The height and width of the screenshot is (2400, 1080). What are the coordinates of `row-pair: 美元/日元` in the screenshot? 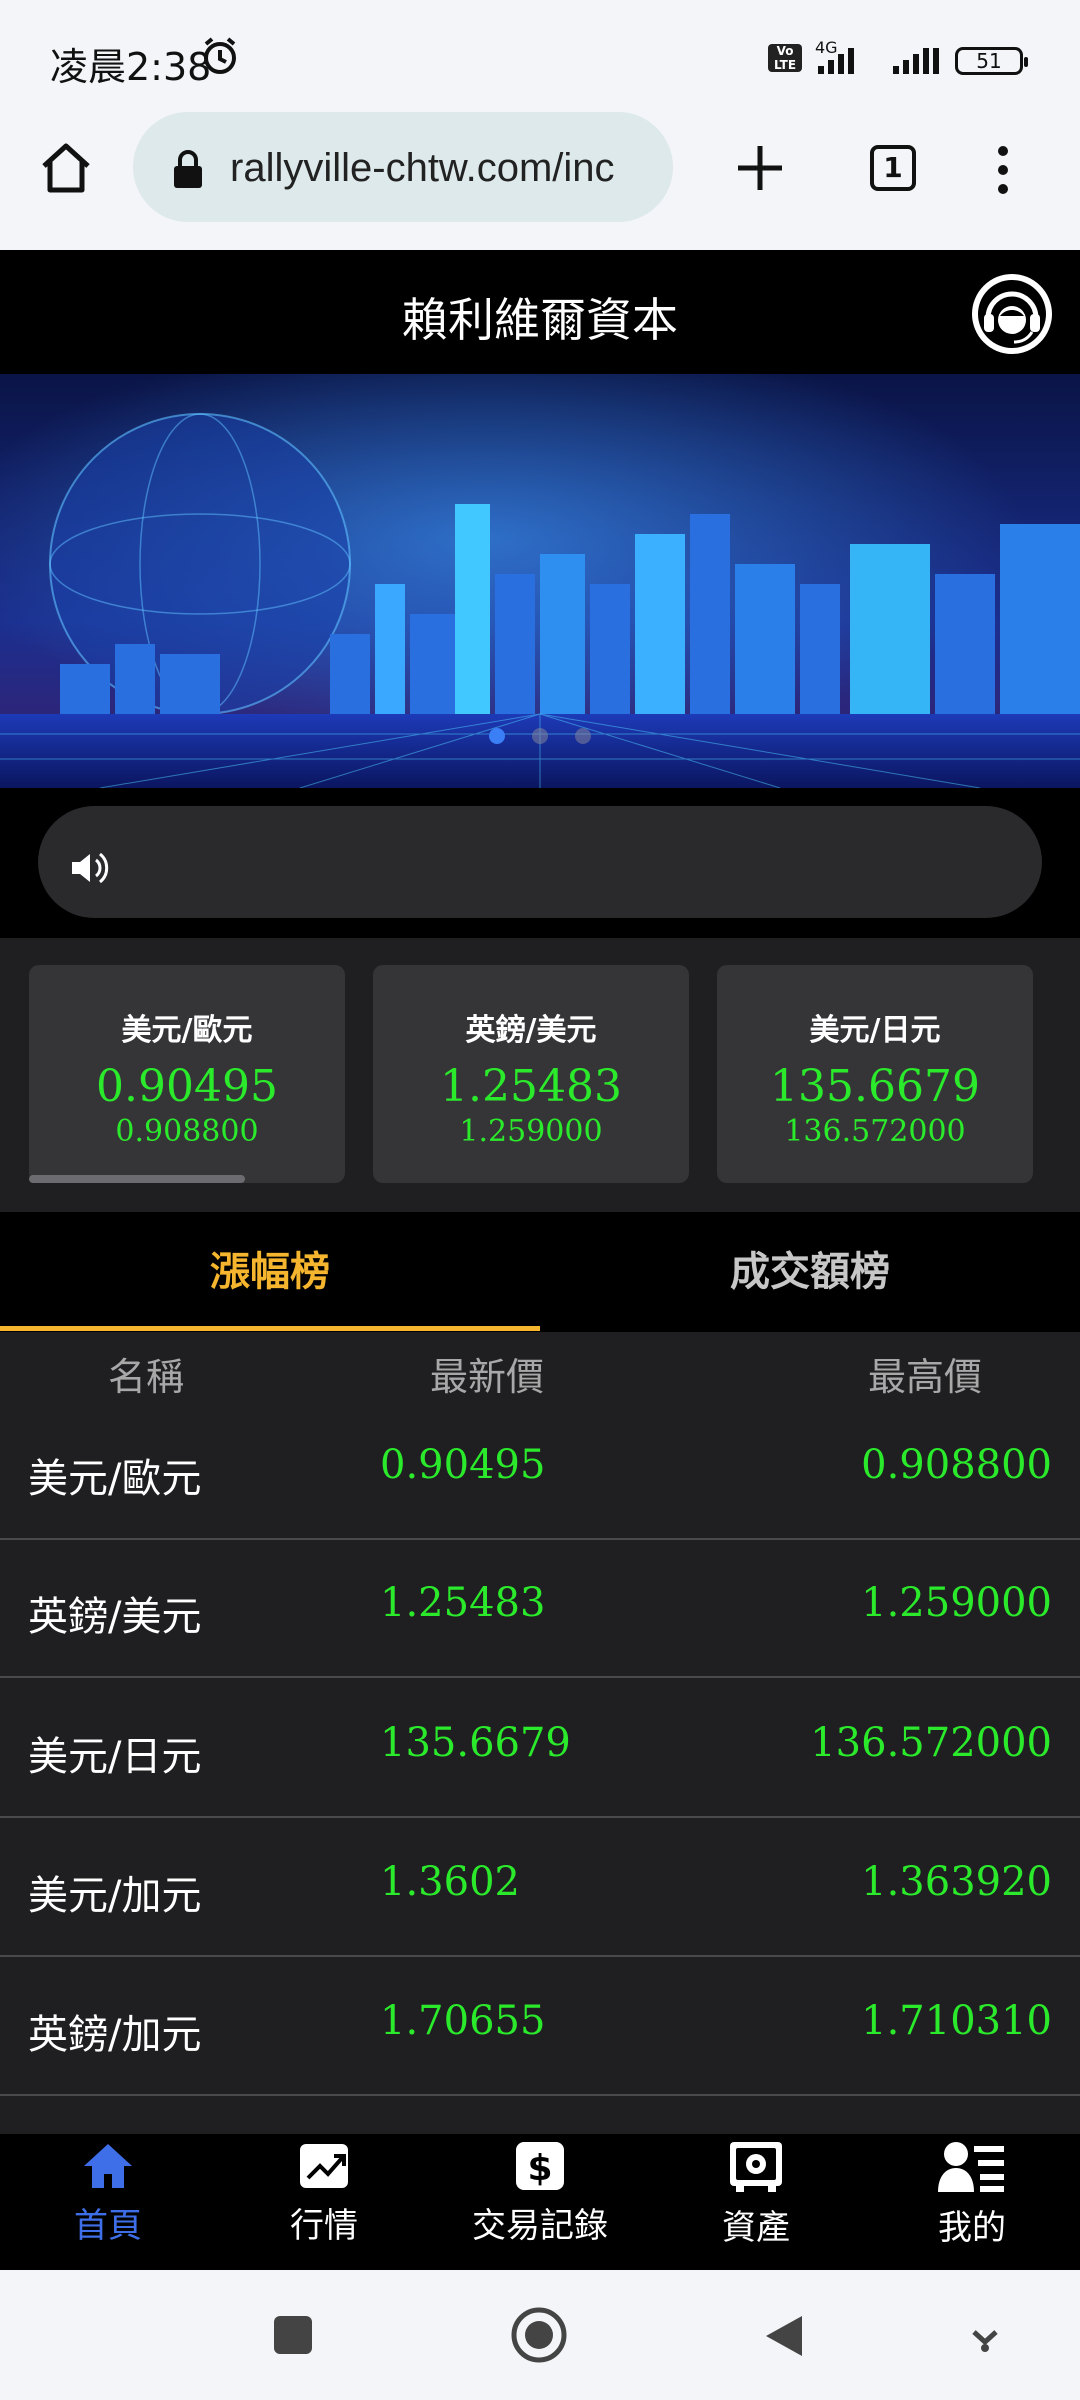 It's located at (115, 1757).